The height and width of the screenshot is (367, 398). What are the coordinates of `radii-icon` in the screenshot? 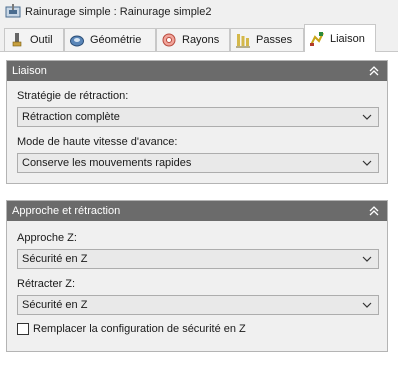 It's located at (169, 40).